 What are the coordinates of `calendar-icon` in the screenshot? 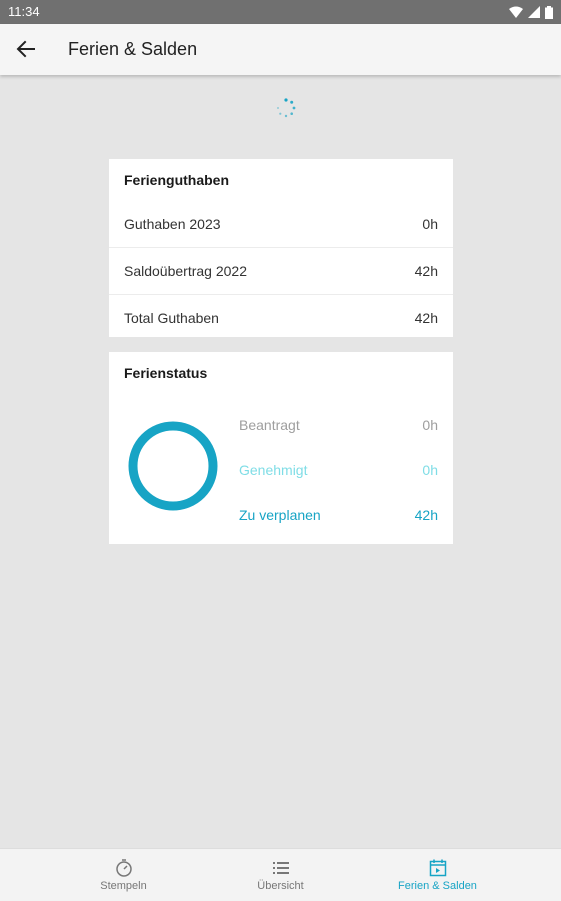 It's located at (437, 868).